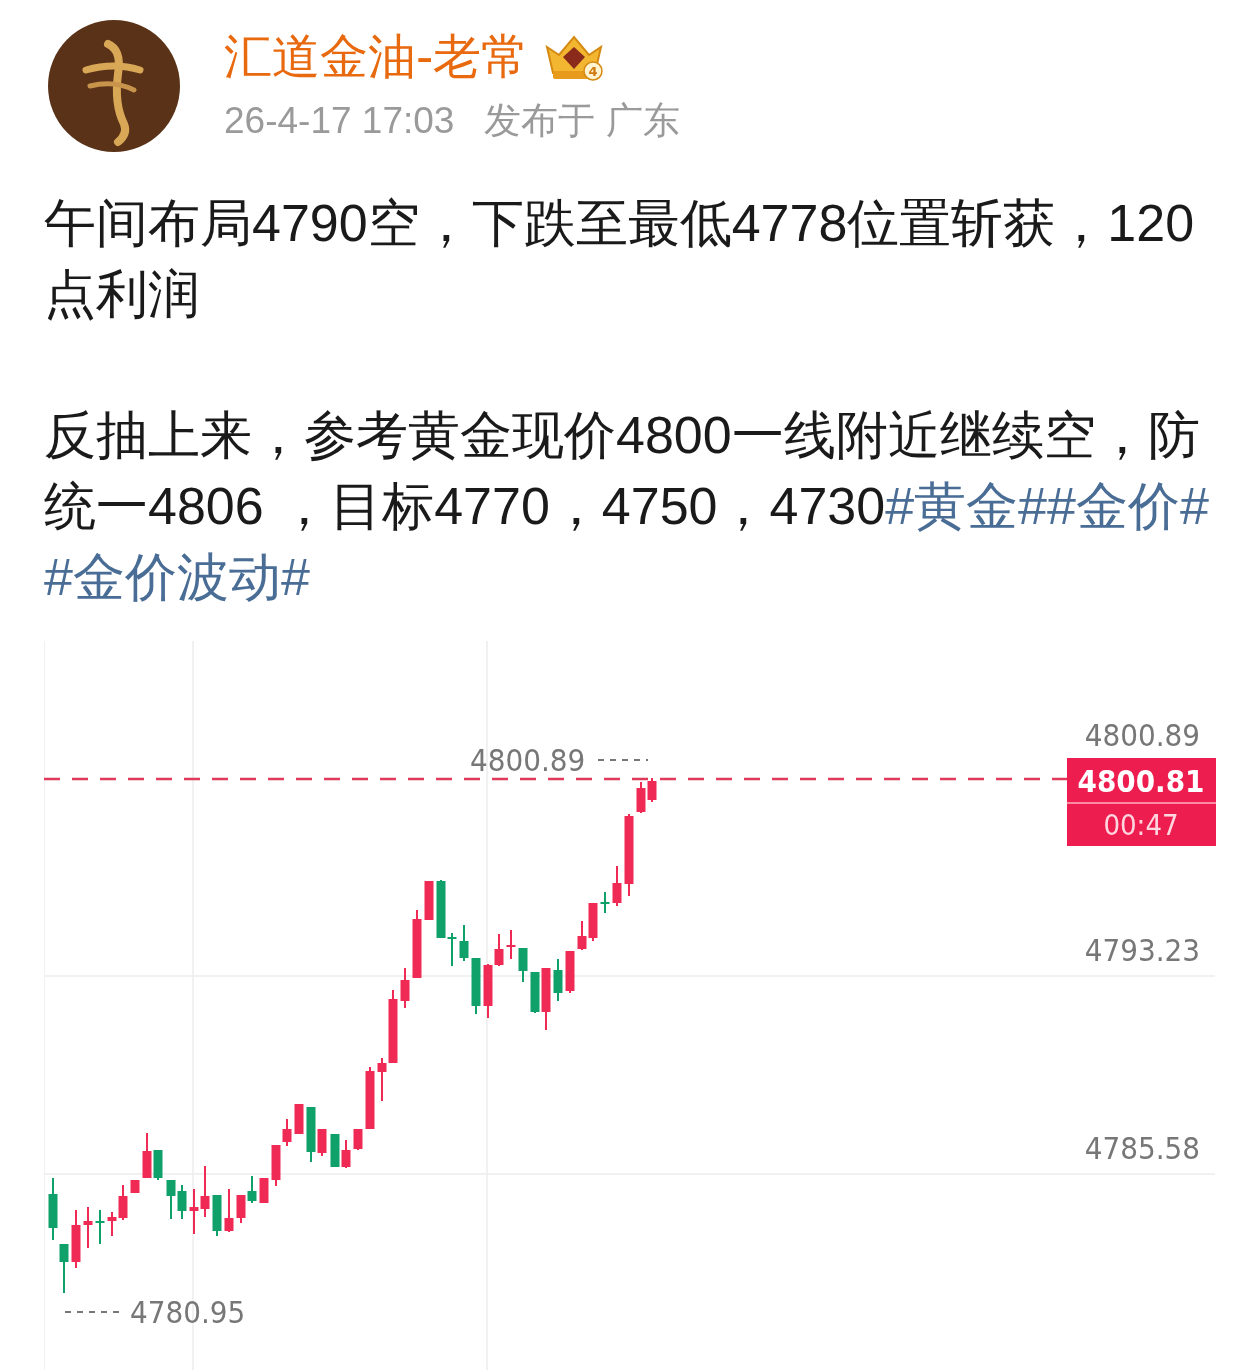  I want to click on axis-price-label: 4793.23, so click(1142, 950).